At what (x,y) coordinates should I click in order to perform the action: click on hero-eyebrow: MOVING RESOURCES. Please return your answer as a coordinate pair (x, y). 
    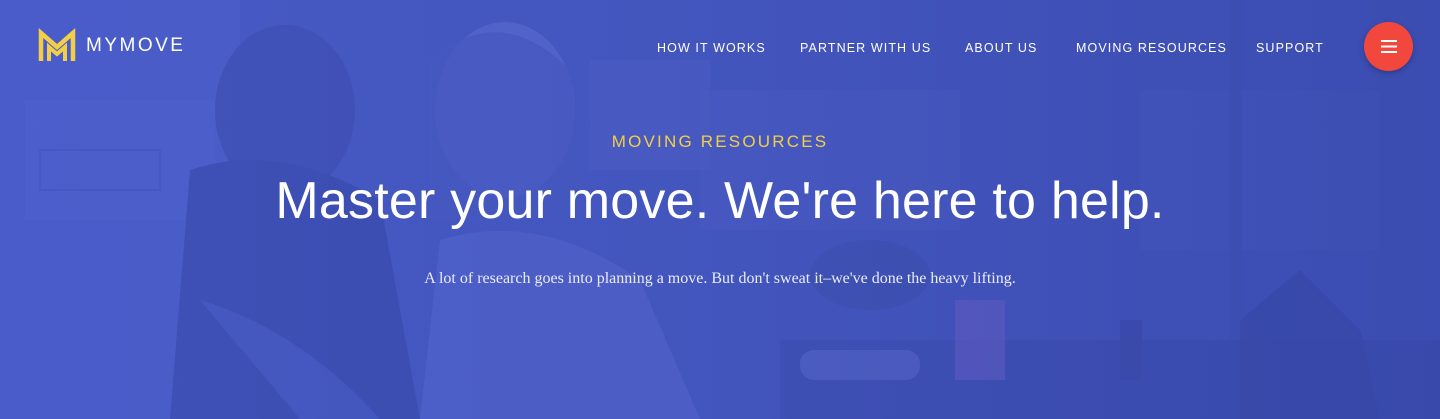
    Looking at the image, I should click on (720, 141).